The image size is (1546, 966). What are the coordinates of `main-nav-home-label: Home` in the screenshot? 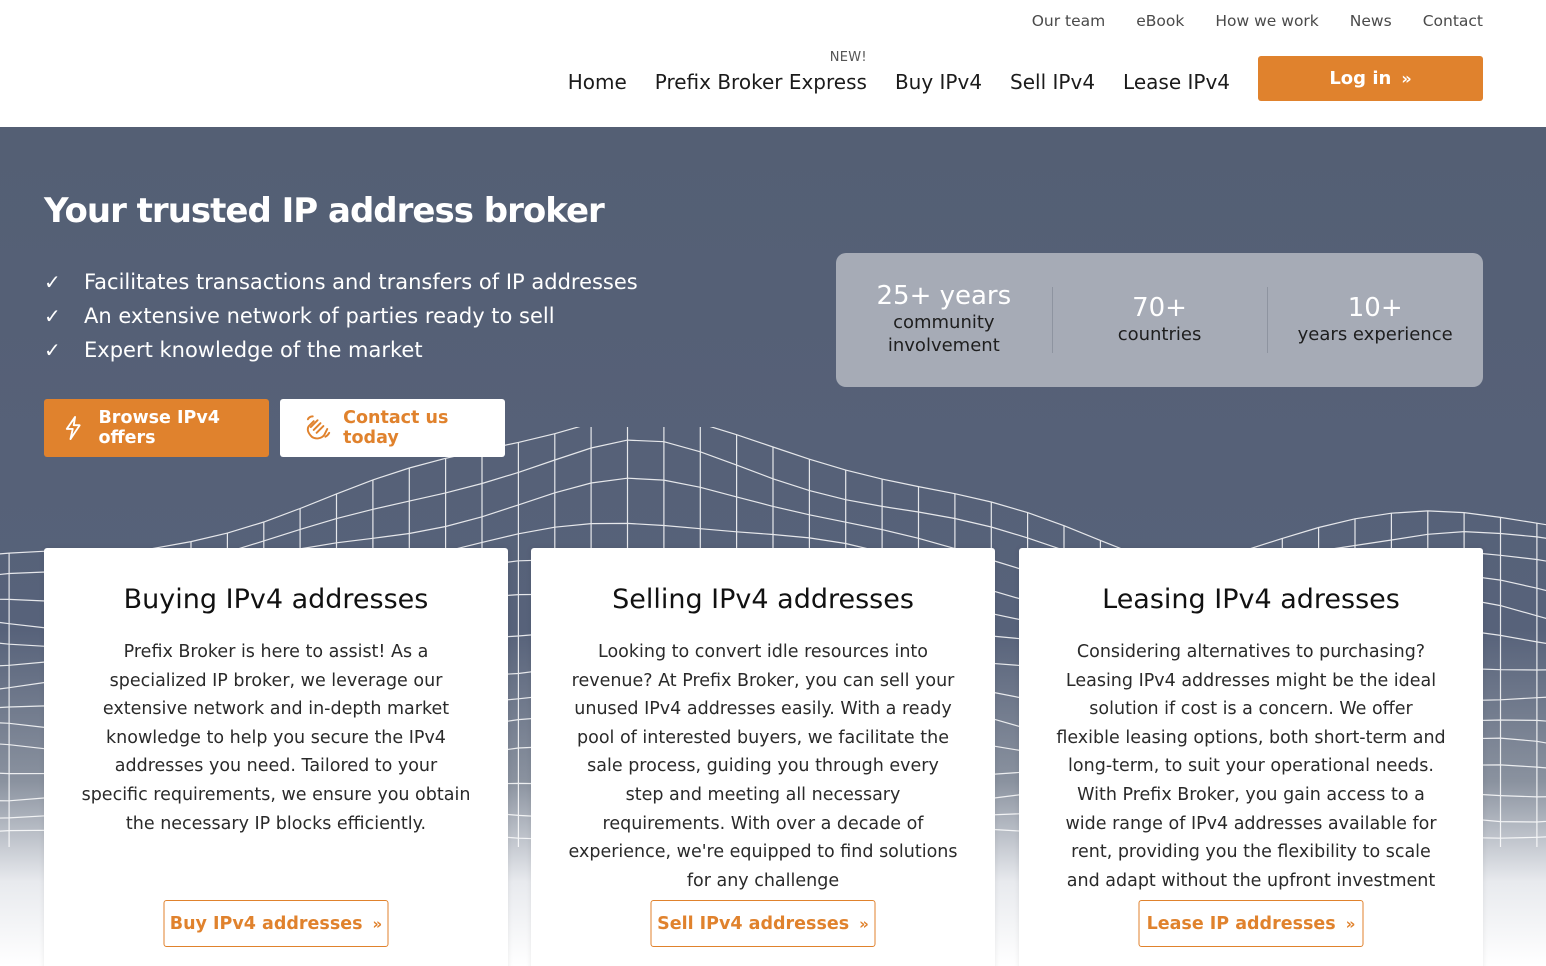 It's located at (597, 82).